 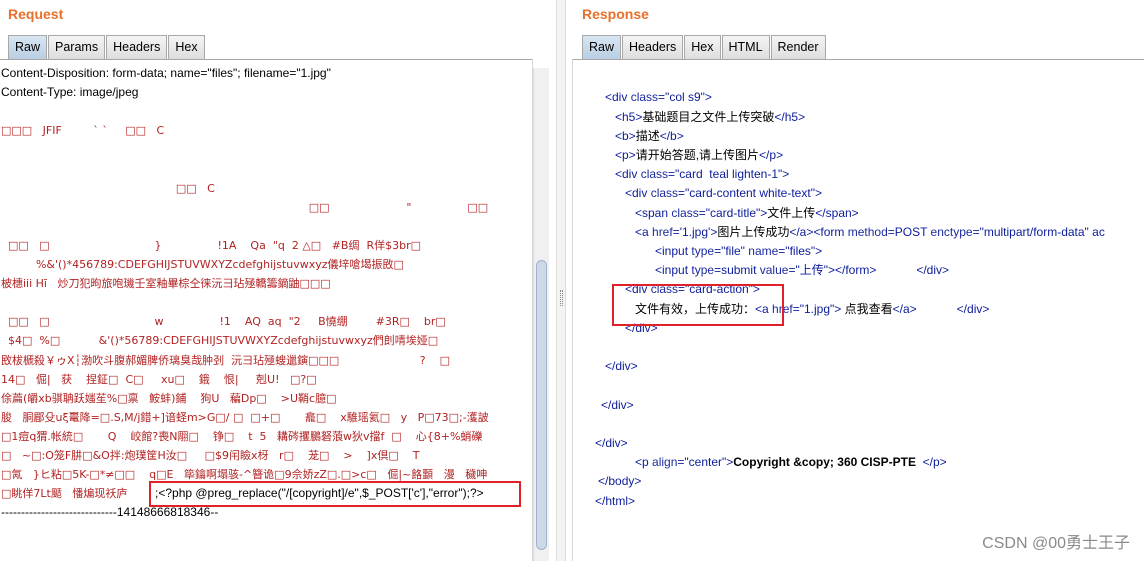 What do you see at coordinates (1056, 543) in the screenshot?
I see `watermark: CSDN @00勇士王子` at bounding box center [1056, 543].